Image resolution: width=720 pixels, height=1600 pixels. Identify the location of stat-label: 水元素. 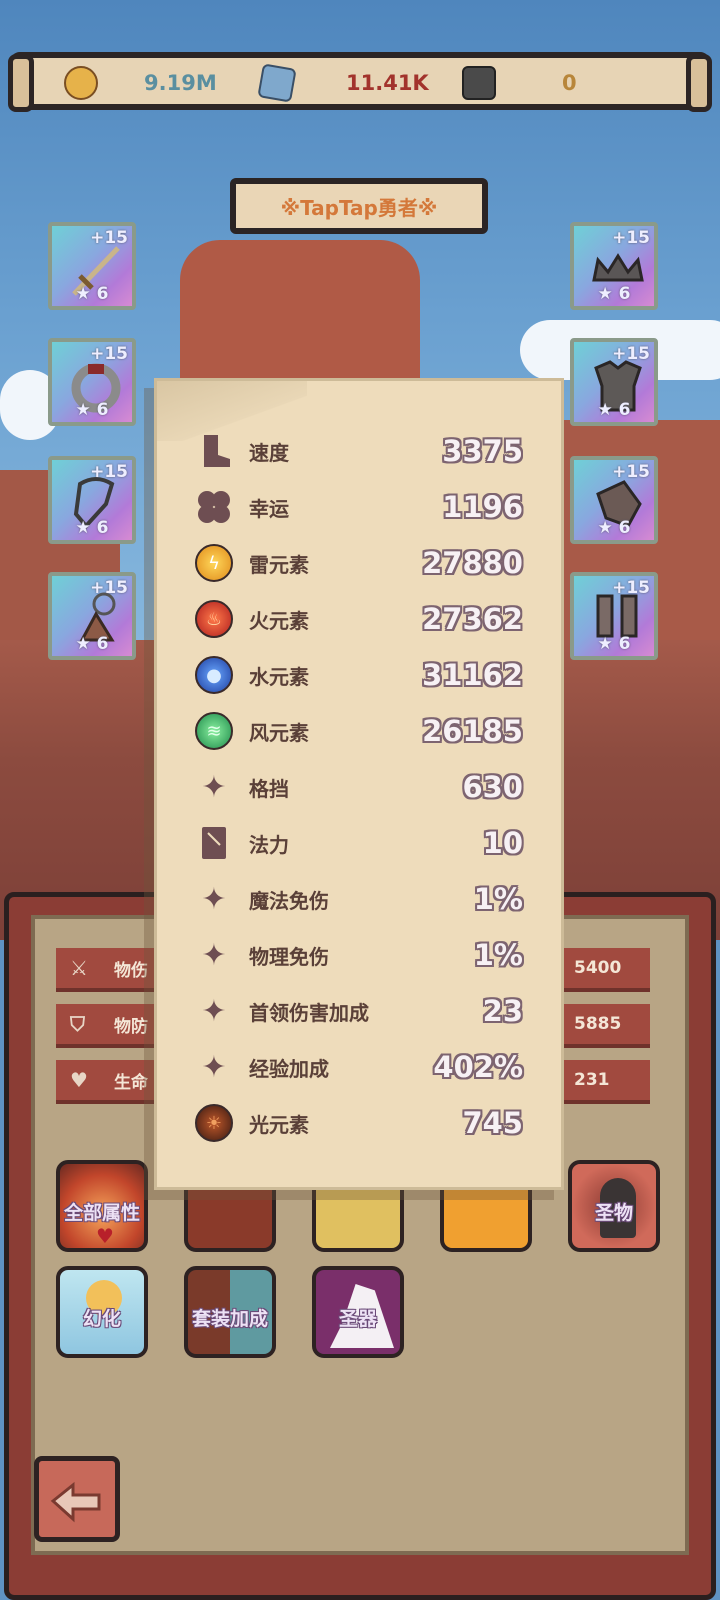
(279, 676).